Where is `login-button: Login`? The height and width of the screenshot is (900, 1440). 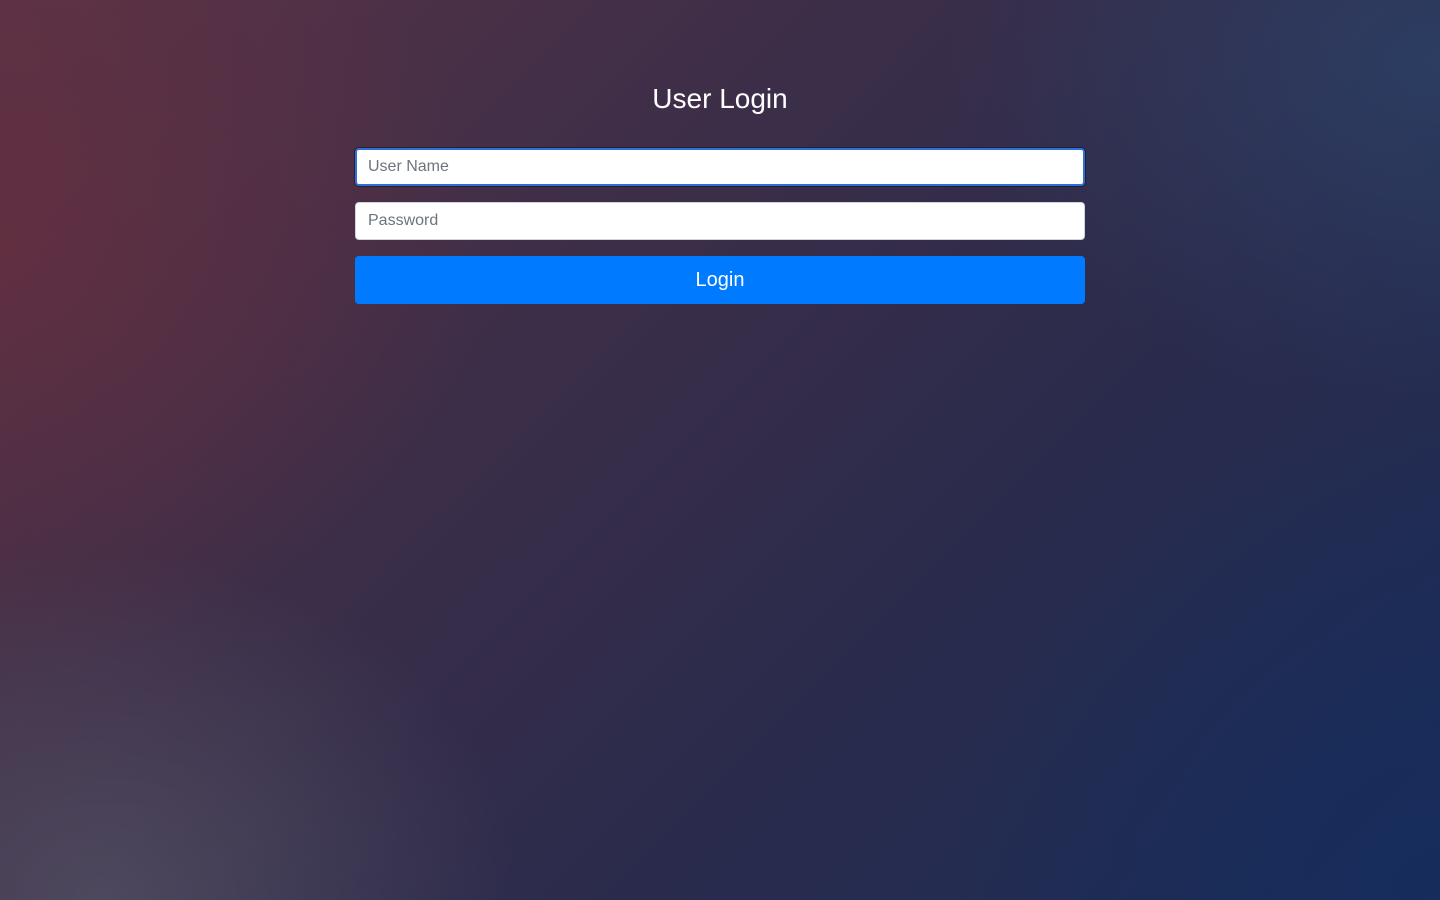 login-button: Login is located at coordinates (720, 280).